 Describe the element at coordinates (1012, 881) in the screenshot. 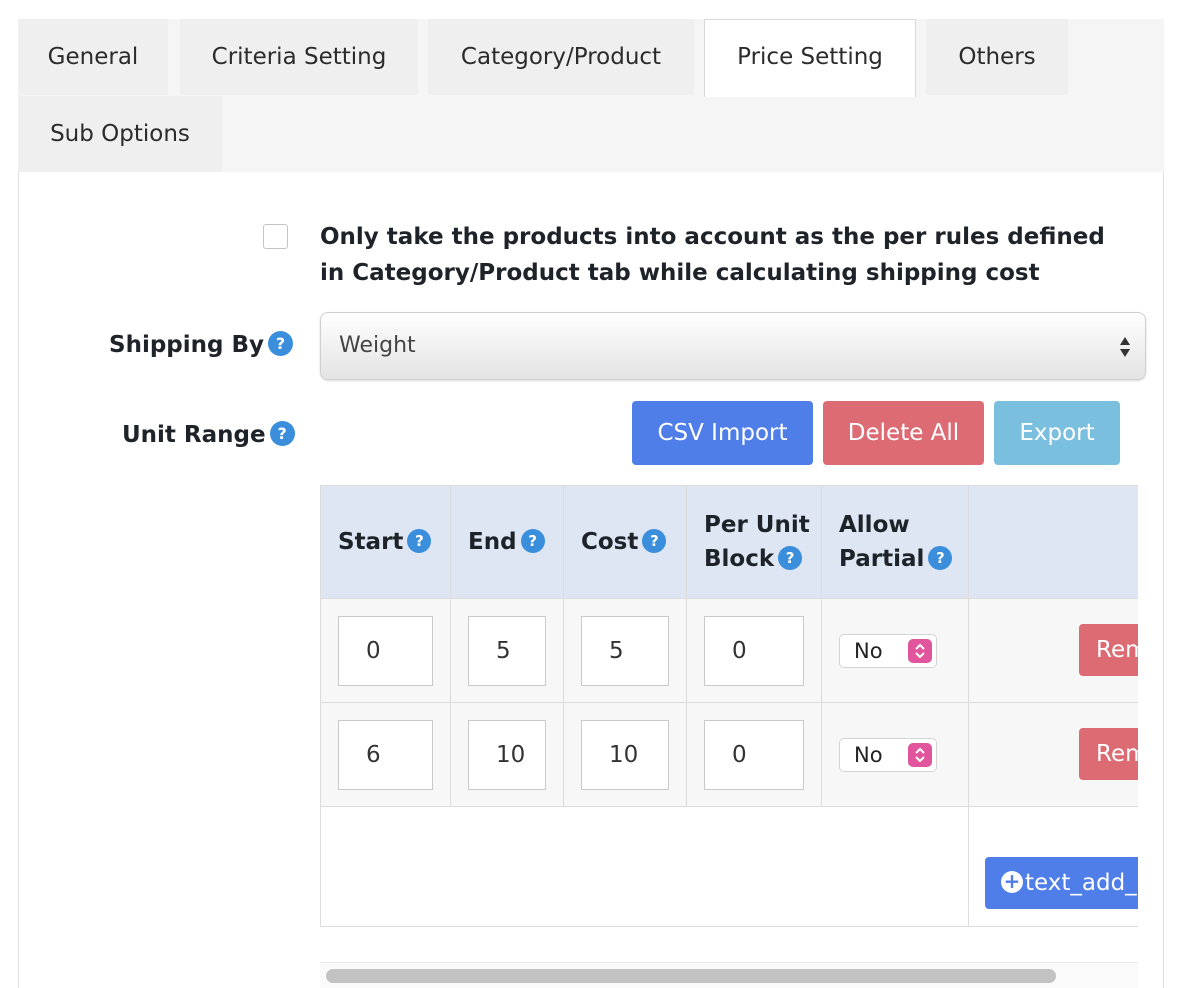

I see `plus-circle-icon: +` at that location.